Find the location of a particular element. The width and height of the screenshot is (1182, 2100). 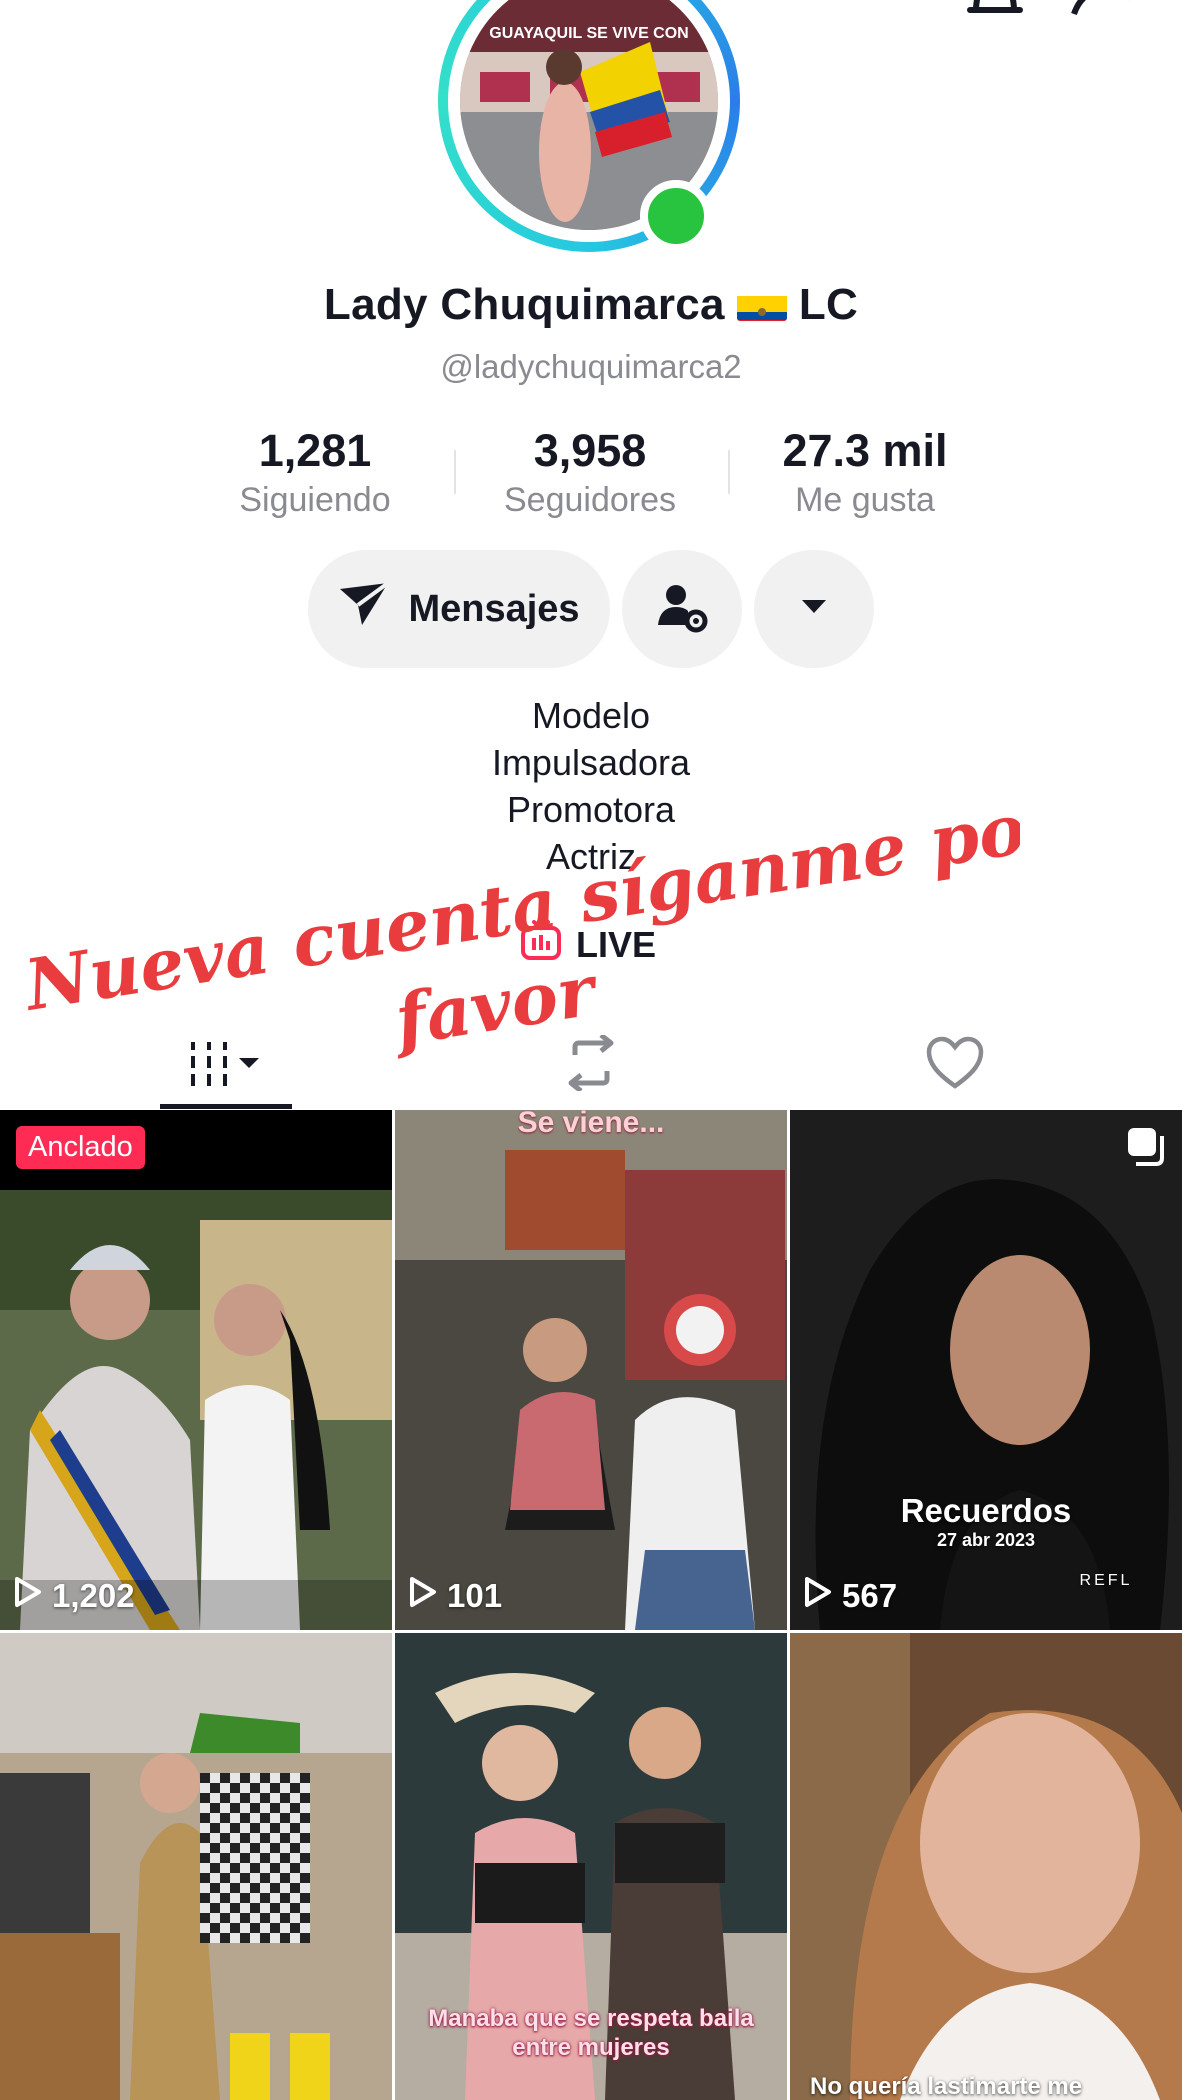

live-link: LIVE is located at coordinates (588, 945).